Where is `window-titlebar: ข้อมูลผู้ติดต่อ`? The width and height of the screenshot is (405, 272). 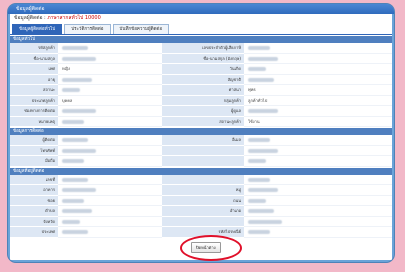 window-titlebar: ข้อมูลผู้ติดต่อ is located at coordinates (201, 9).